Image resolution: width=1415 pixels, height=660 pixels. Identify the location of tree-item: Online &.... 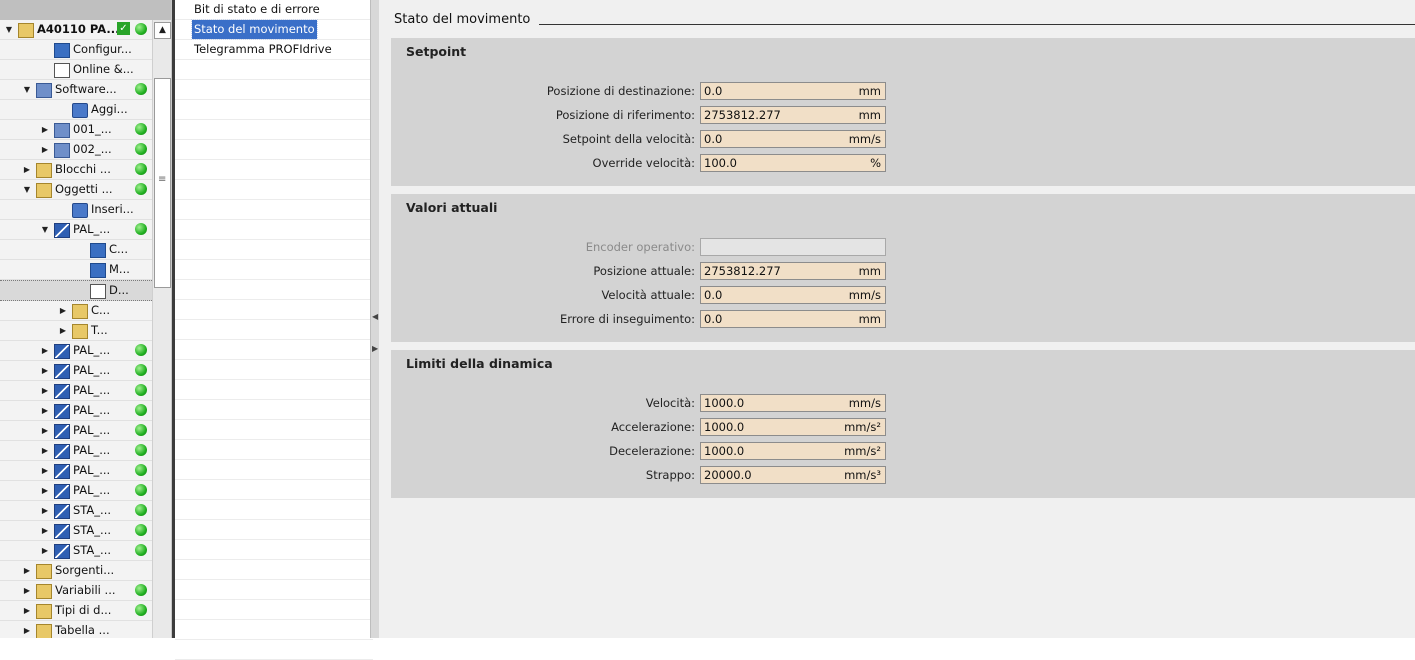
(76, 70).